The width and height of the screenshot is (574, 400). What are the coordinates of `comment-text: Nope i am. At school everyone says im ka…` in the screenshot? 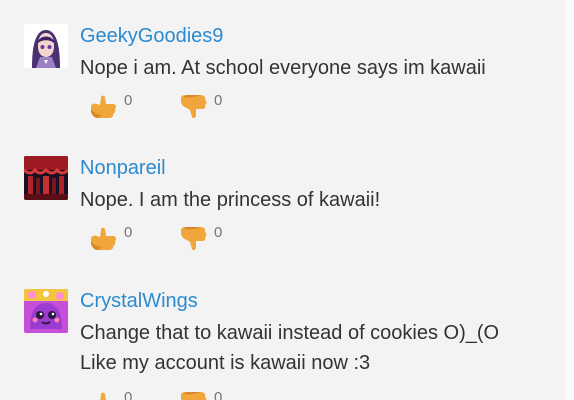 It's located at (283, 68).